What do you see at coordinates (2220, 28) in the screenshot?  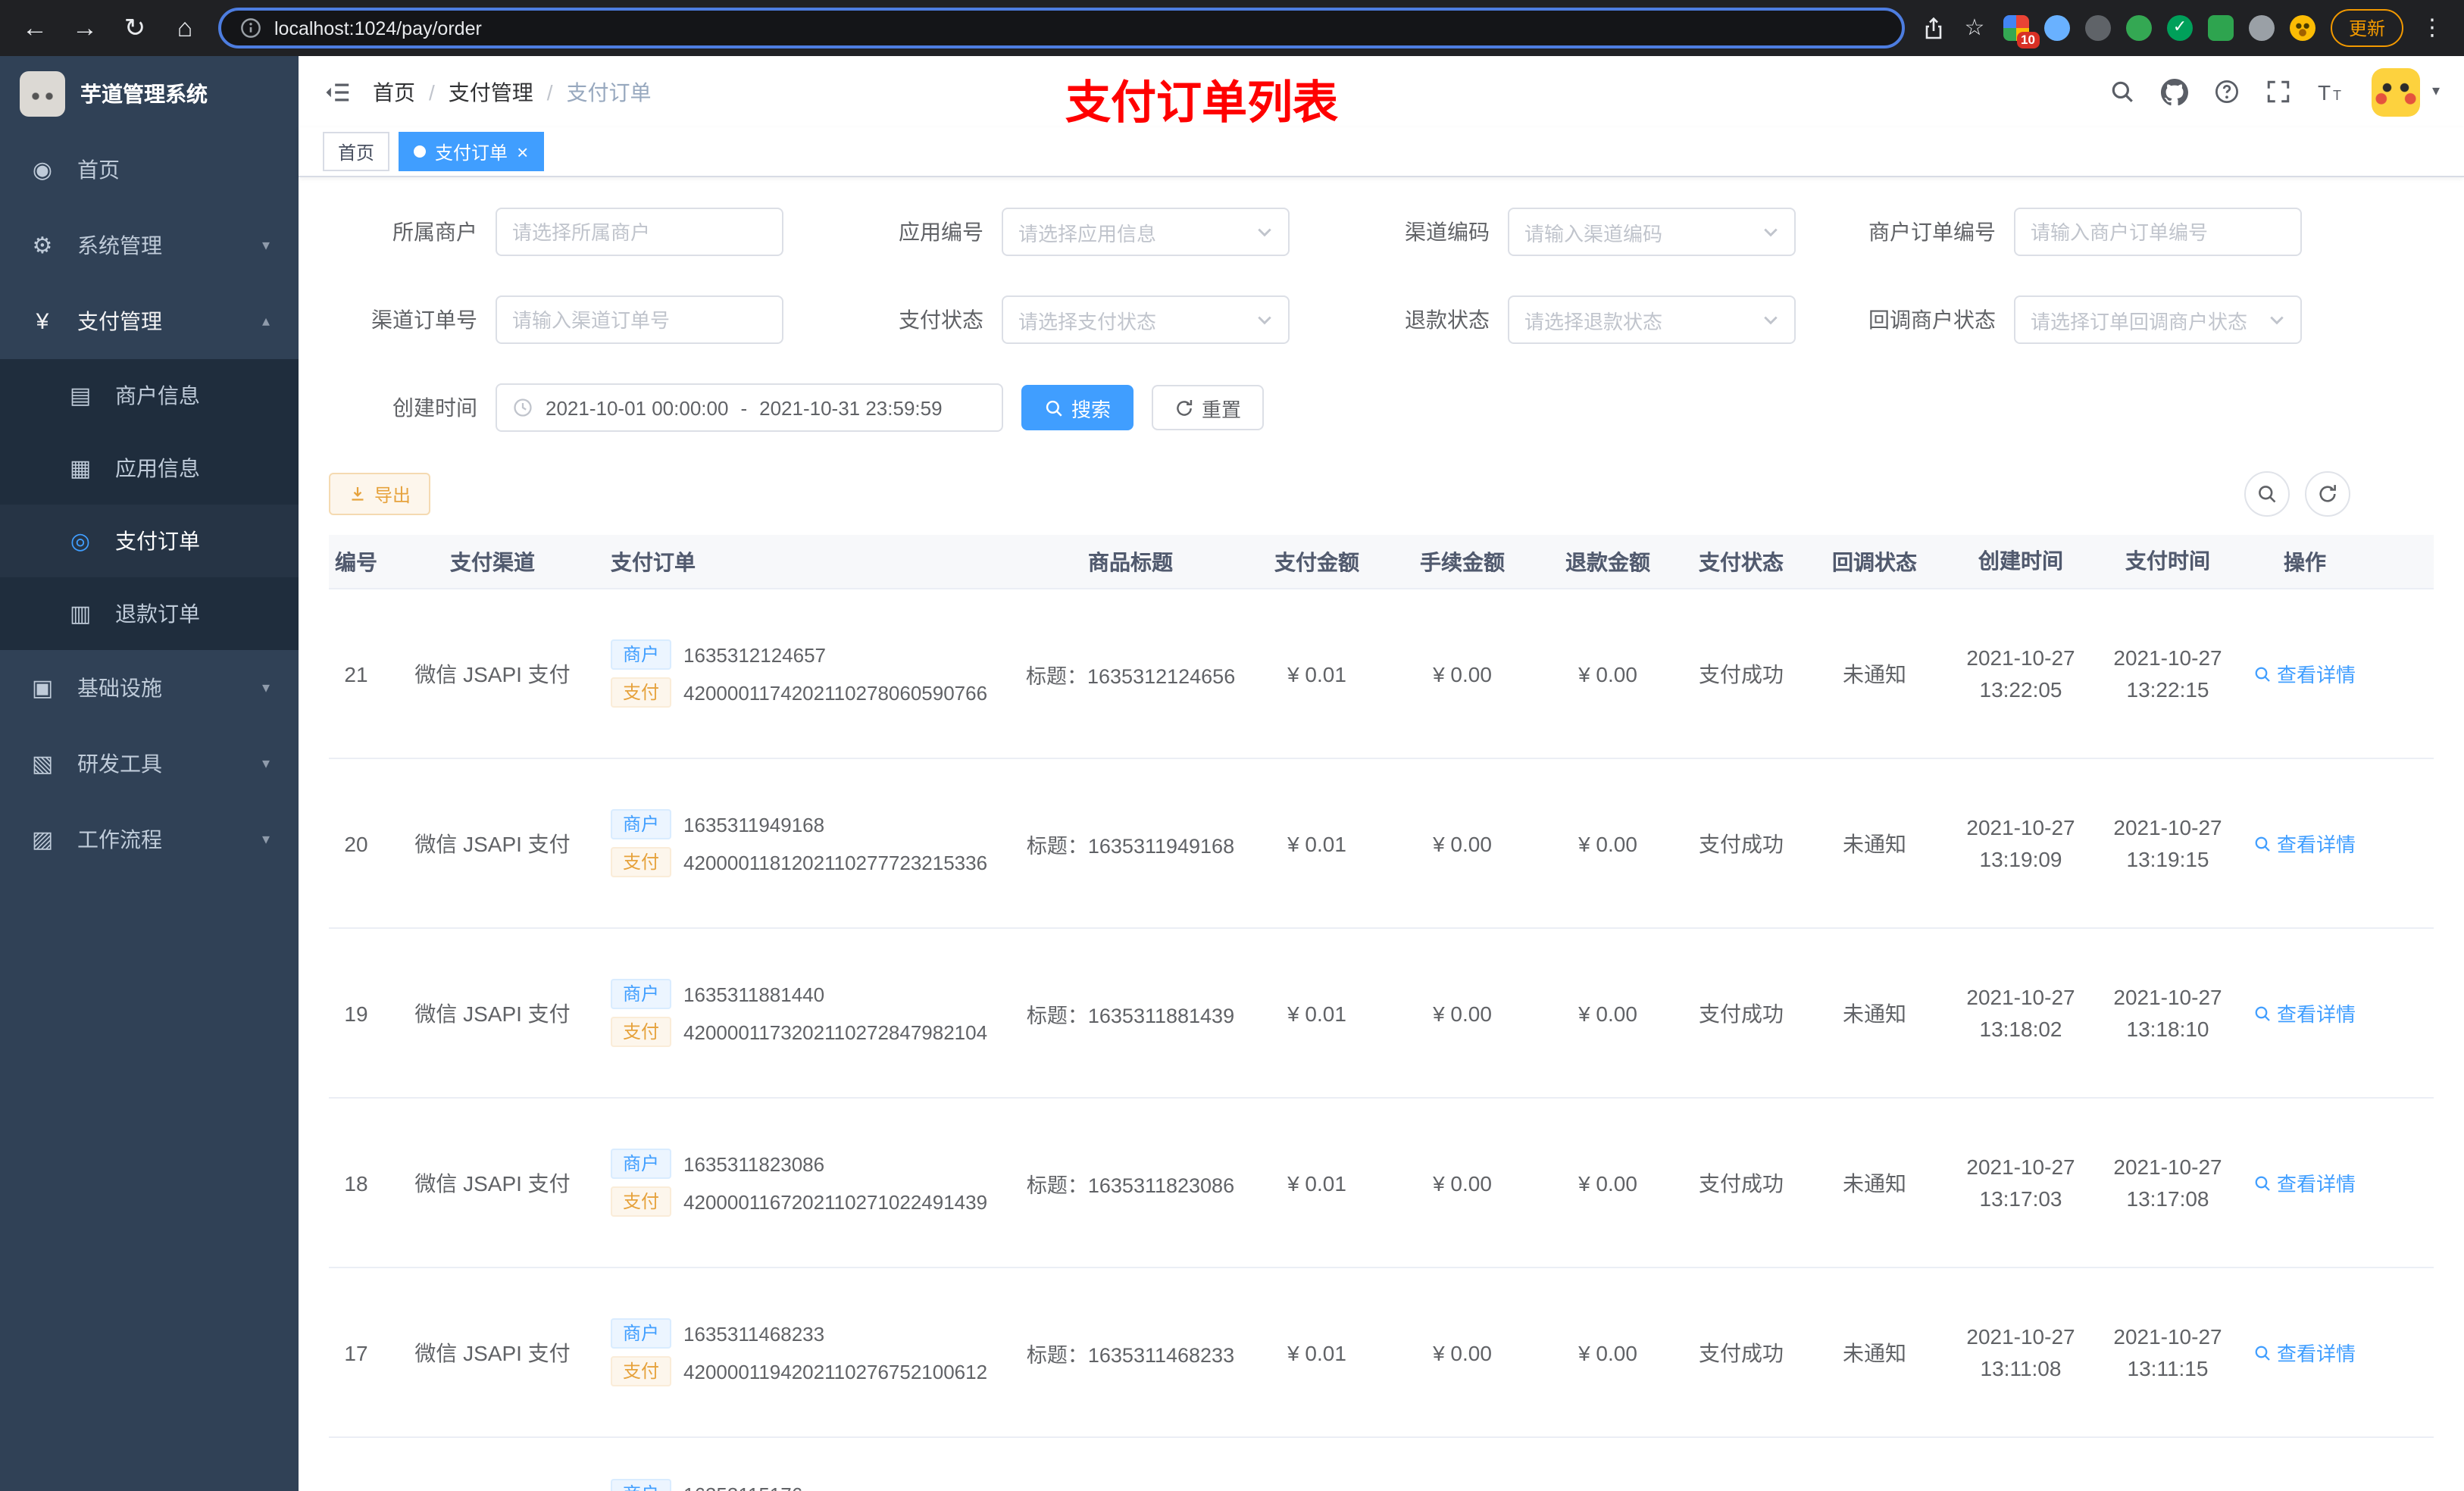 I see `extension-chat-icon` at bounding box center [2220, 28].